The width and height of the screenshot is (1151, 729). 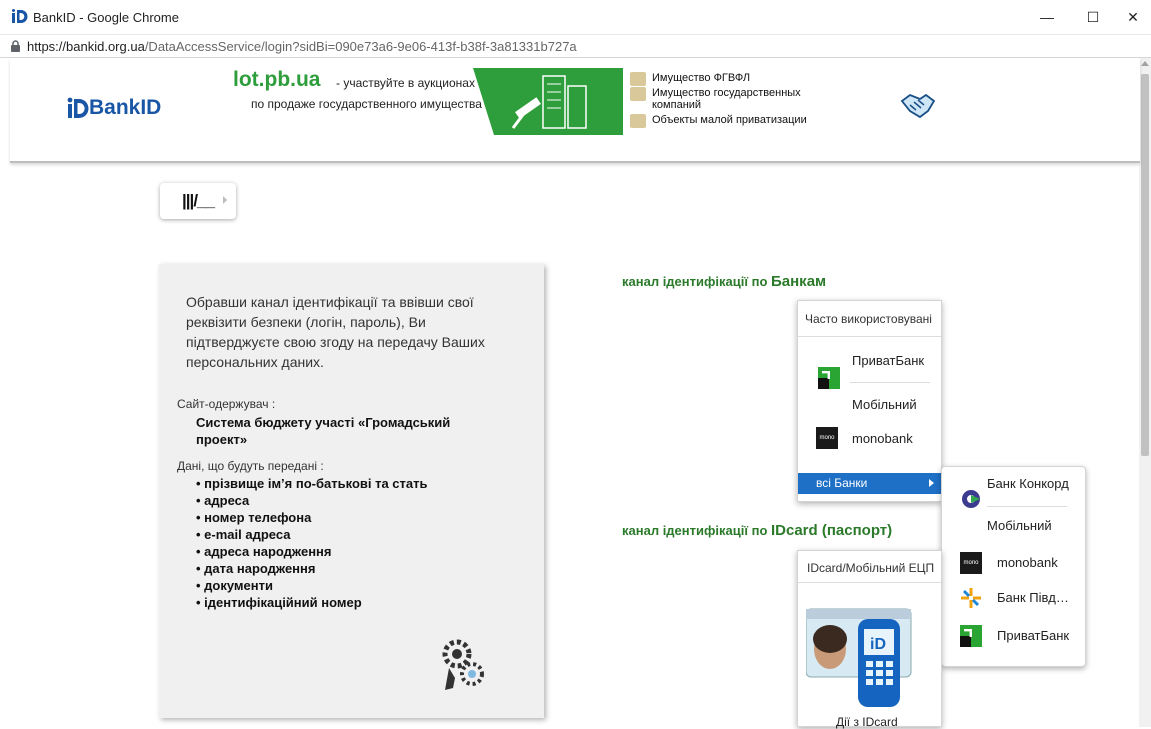 What do you see at coordinates (125, 107) in the screenshot?
I see `bankid-logo-text: BankID` at bounding box center [125, 107].